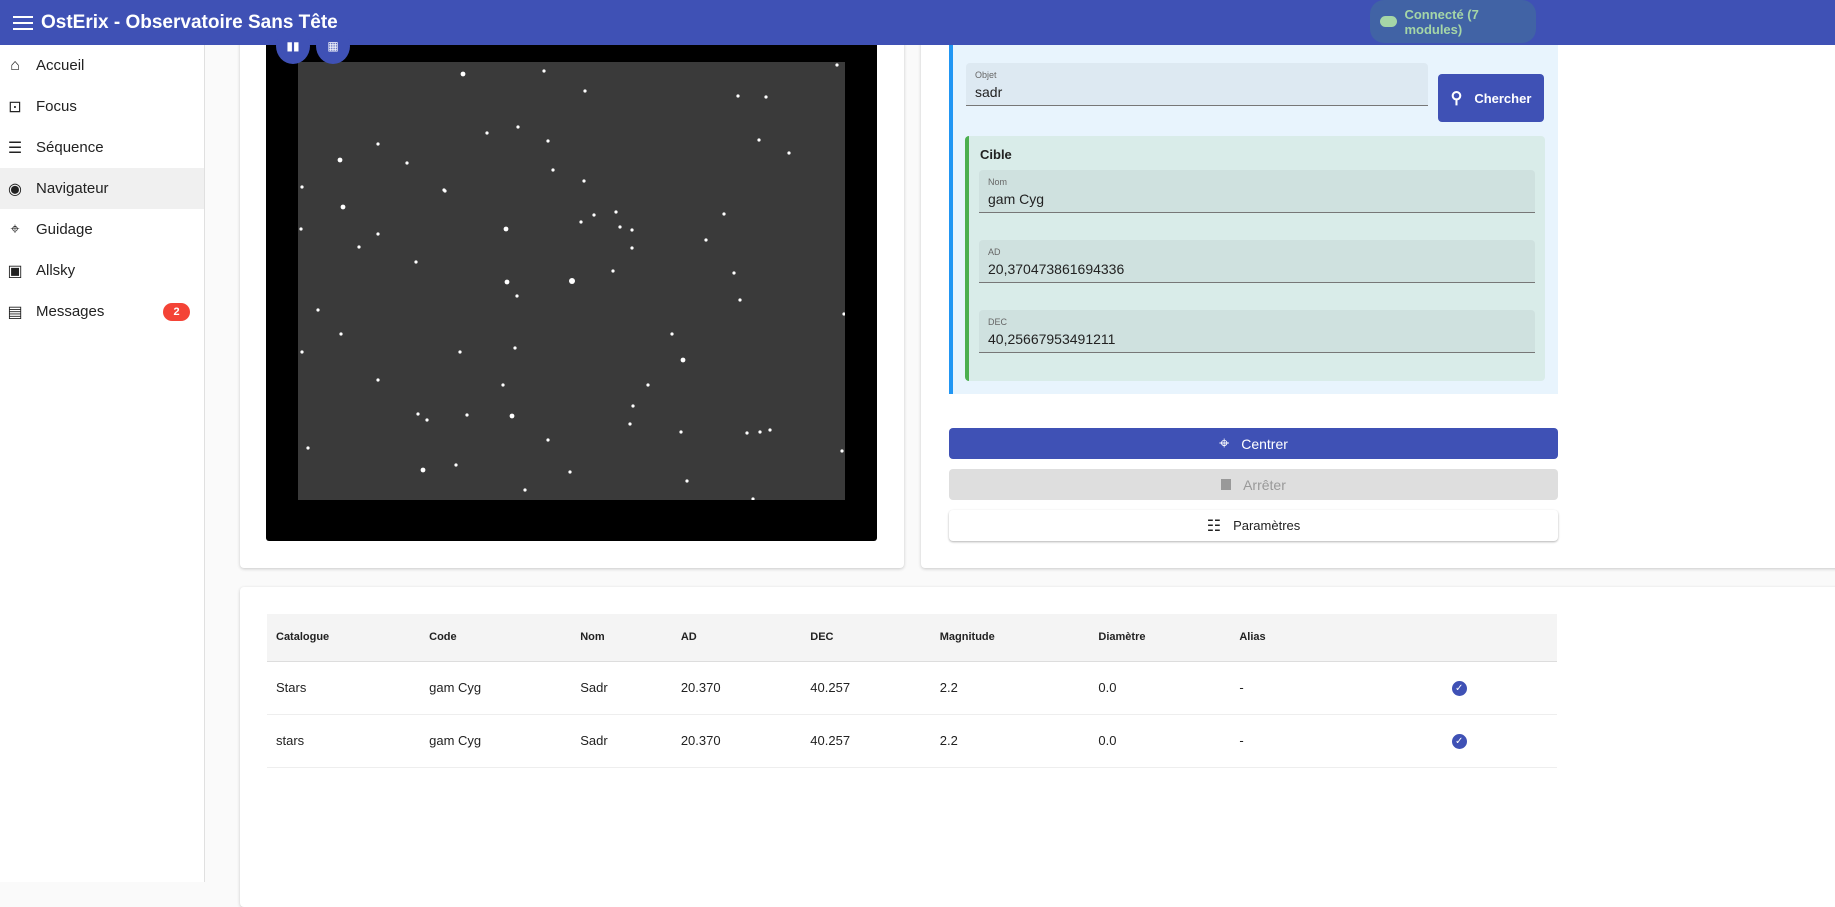  I want to click on column-header: Alias, so click(1281, 638).